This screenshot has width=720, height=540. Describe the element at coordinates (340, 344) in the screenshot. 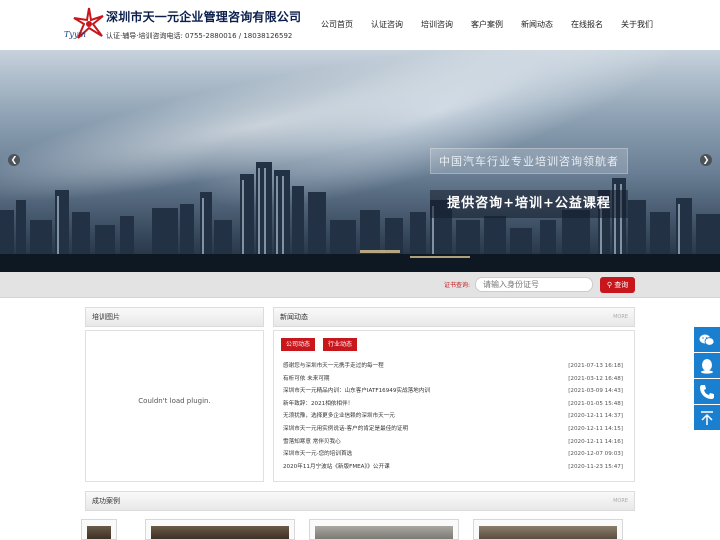

I see `tab-industry-news: 行业动态` at that location.